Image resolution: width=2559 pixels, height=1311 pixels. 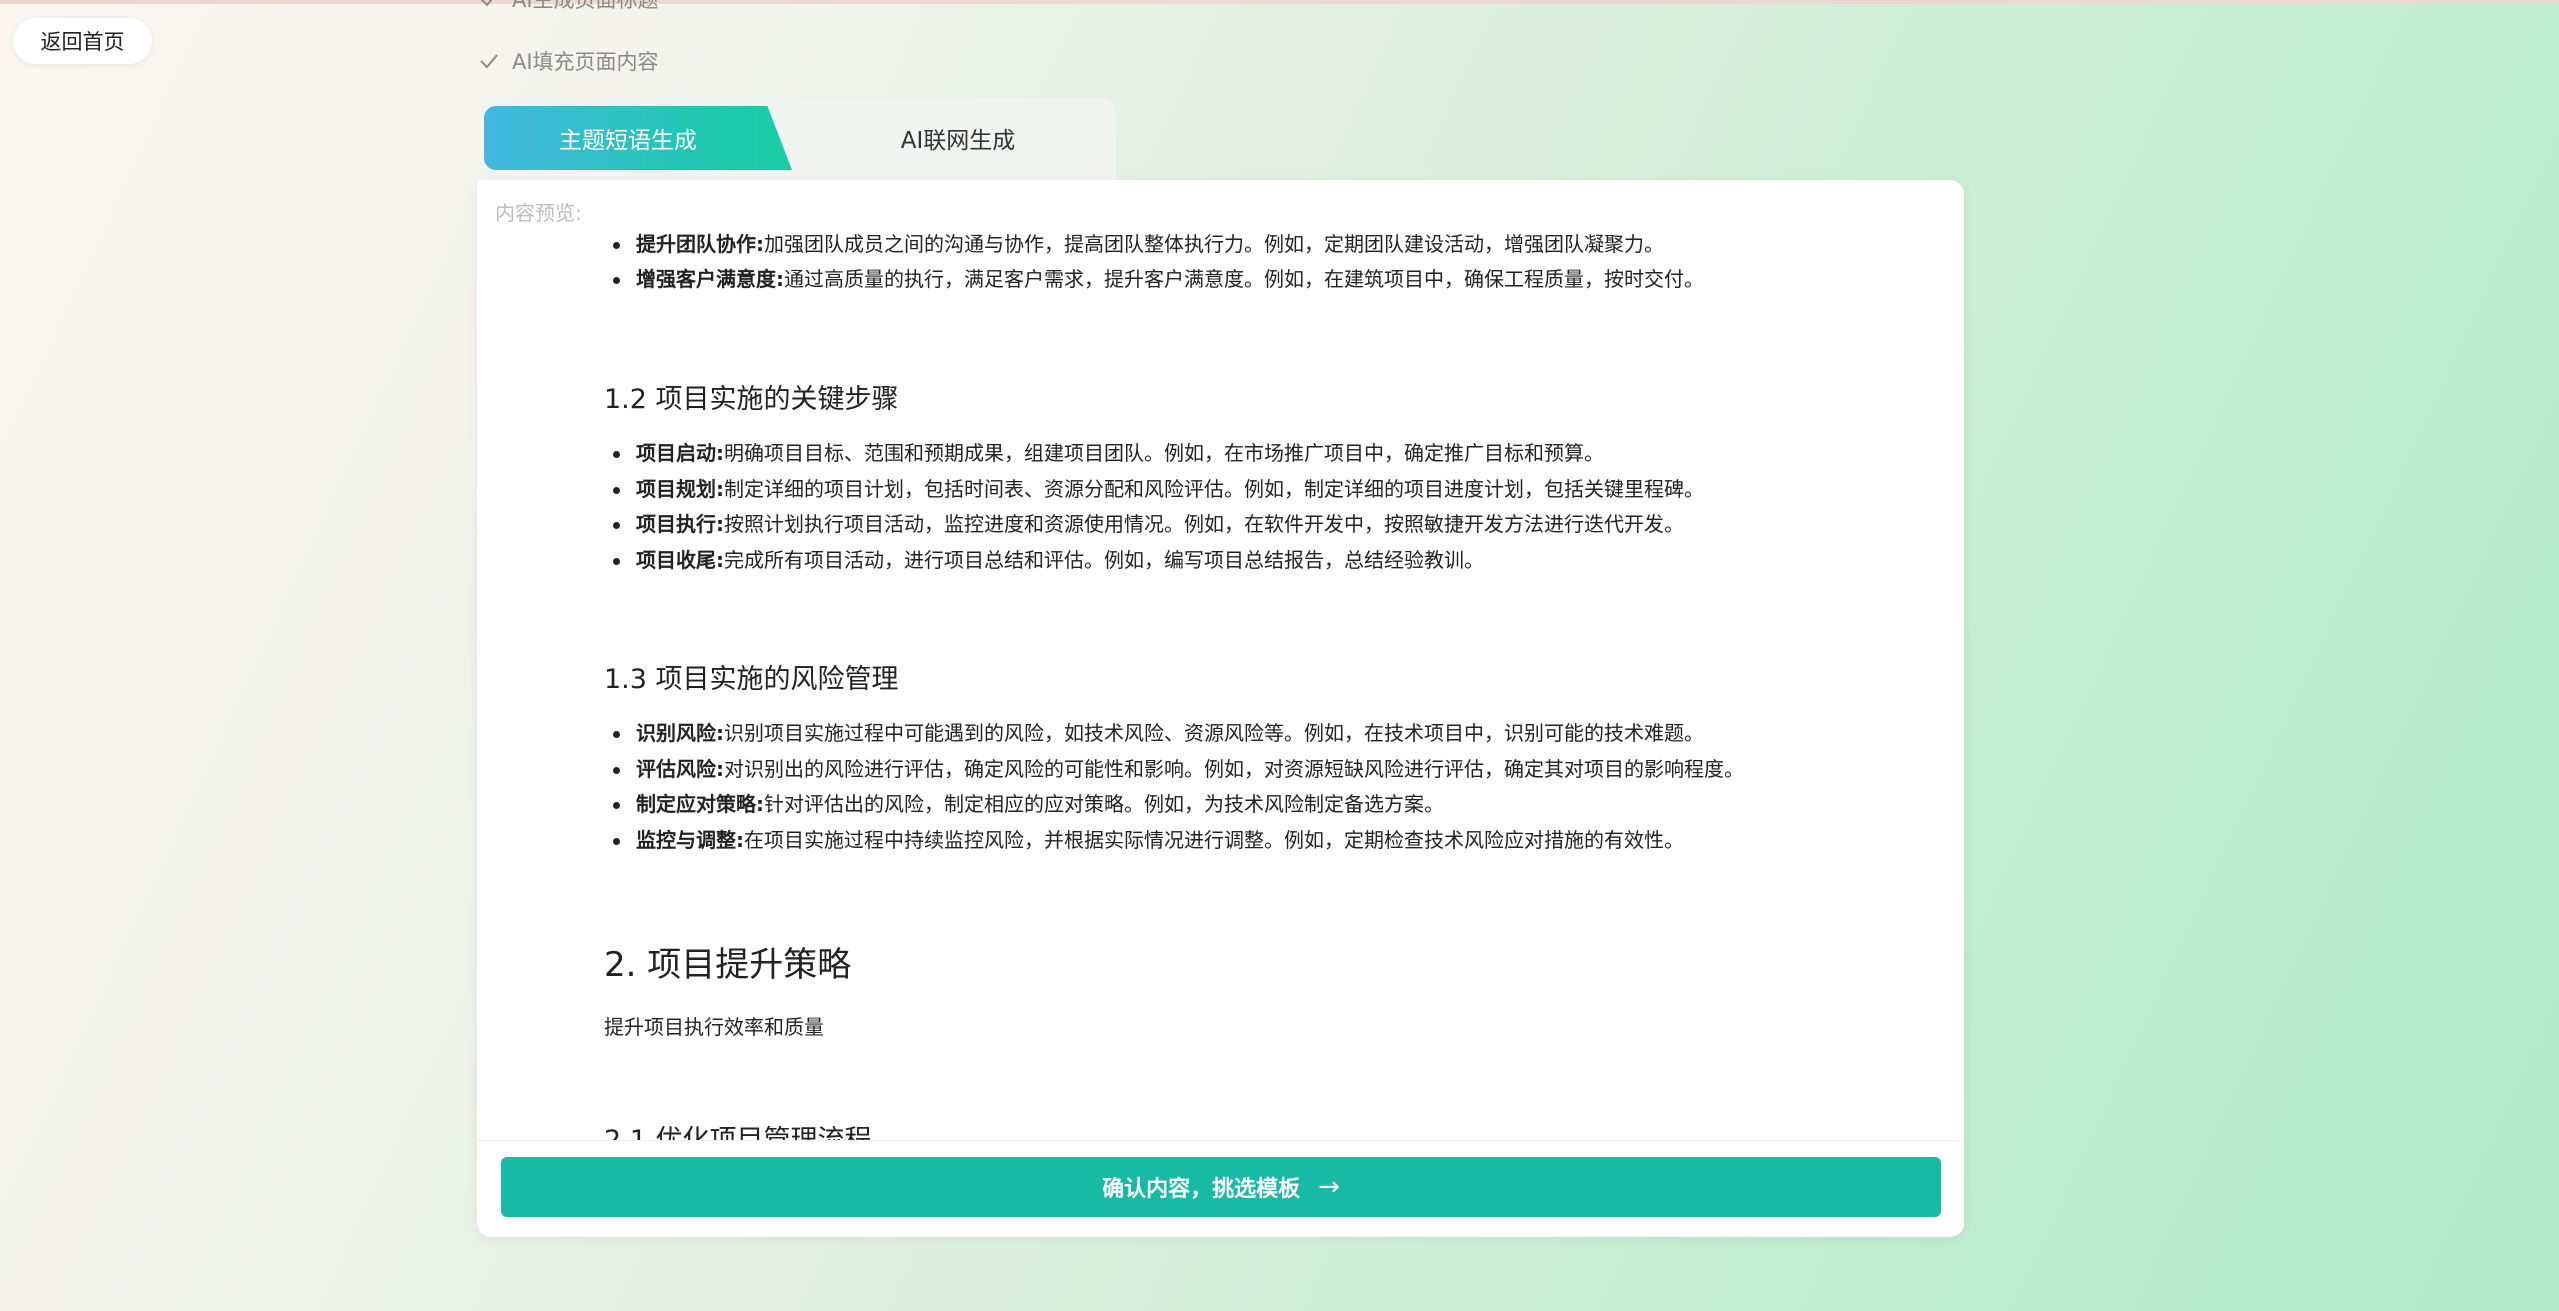 What do you see at coordinates (1329, 1187) in the screenshot?
I see `arrow-right-icon: →` at bounding box center [1329, 1187].